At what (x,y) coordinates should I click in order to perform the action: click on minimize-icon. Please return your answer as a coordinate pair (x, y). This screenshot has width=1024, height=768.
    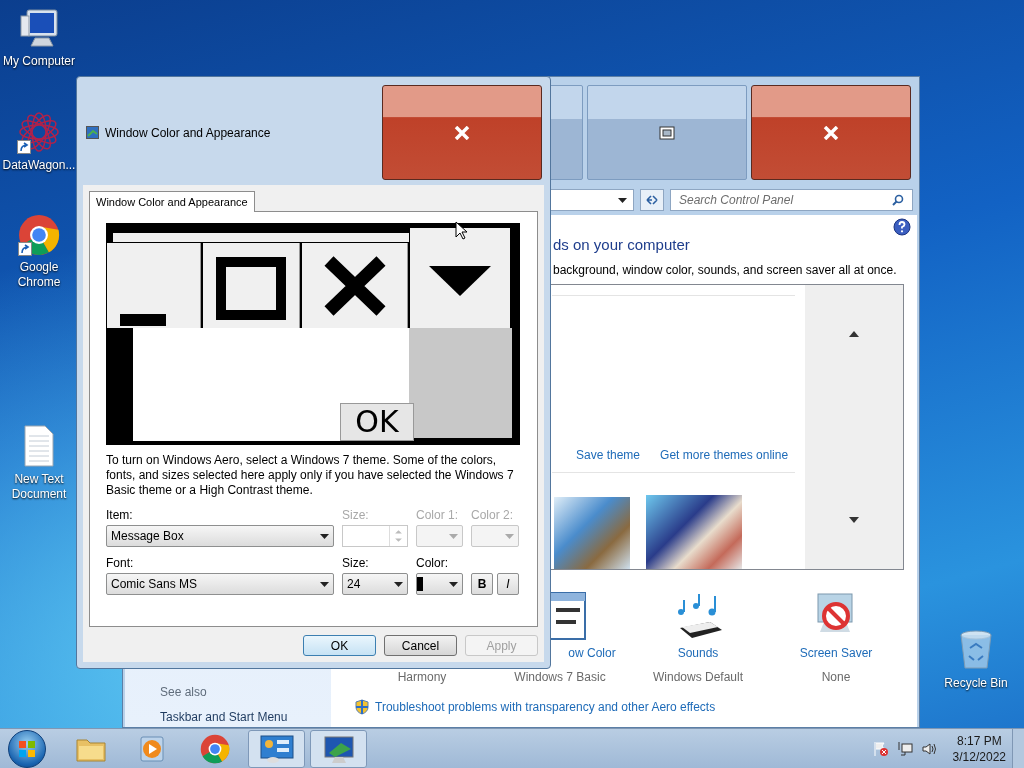
    Looking at the image, I should click on (143, 320).